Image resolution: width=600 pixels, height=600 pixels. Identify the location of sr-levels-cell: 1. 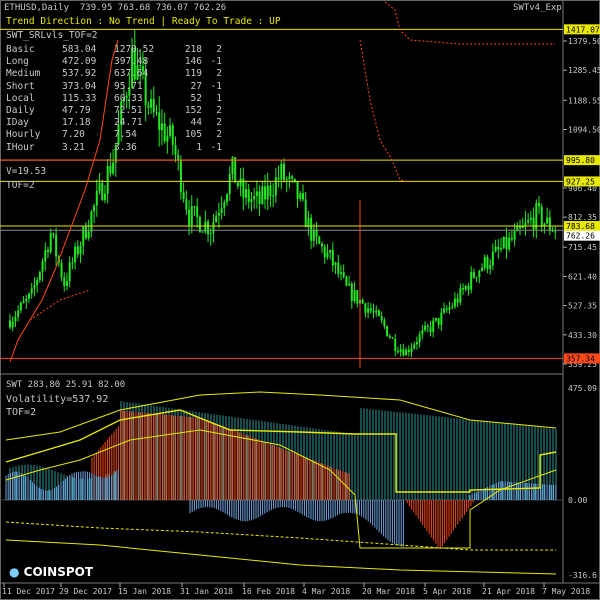
(199, 147).